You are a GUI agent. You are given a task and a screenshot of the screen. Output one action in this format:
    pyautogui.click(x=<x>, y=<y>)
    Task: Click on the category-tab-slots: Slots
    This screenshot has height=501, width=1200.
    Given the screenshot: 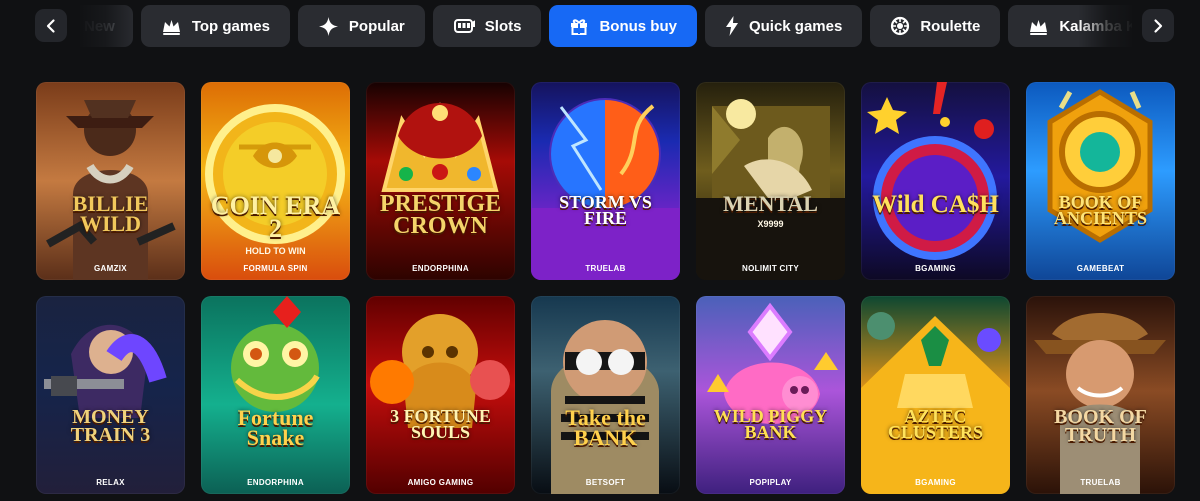 What is the action you would take?
    pyautogui.click(x=487, y=26)
    